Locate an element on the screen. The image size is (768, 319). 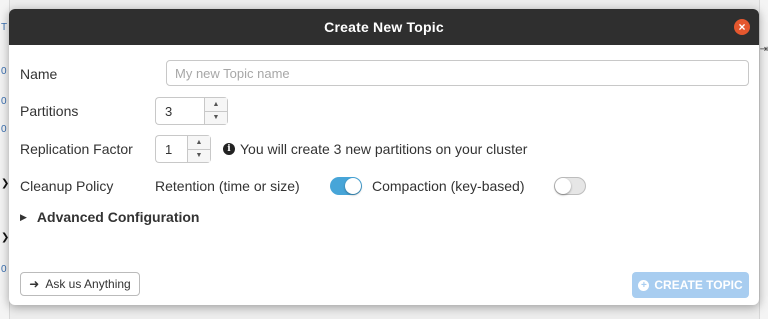
name-label: Name is located at coordinates (39, 74).